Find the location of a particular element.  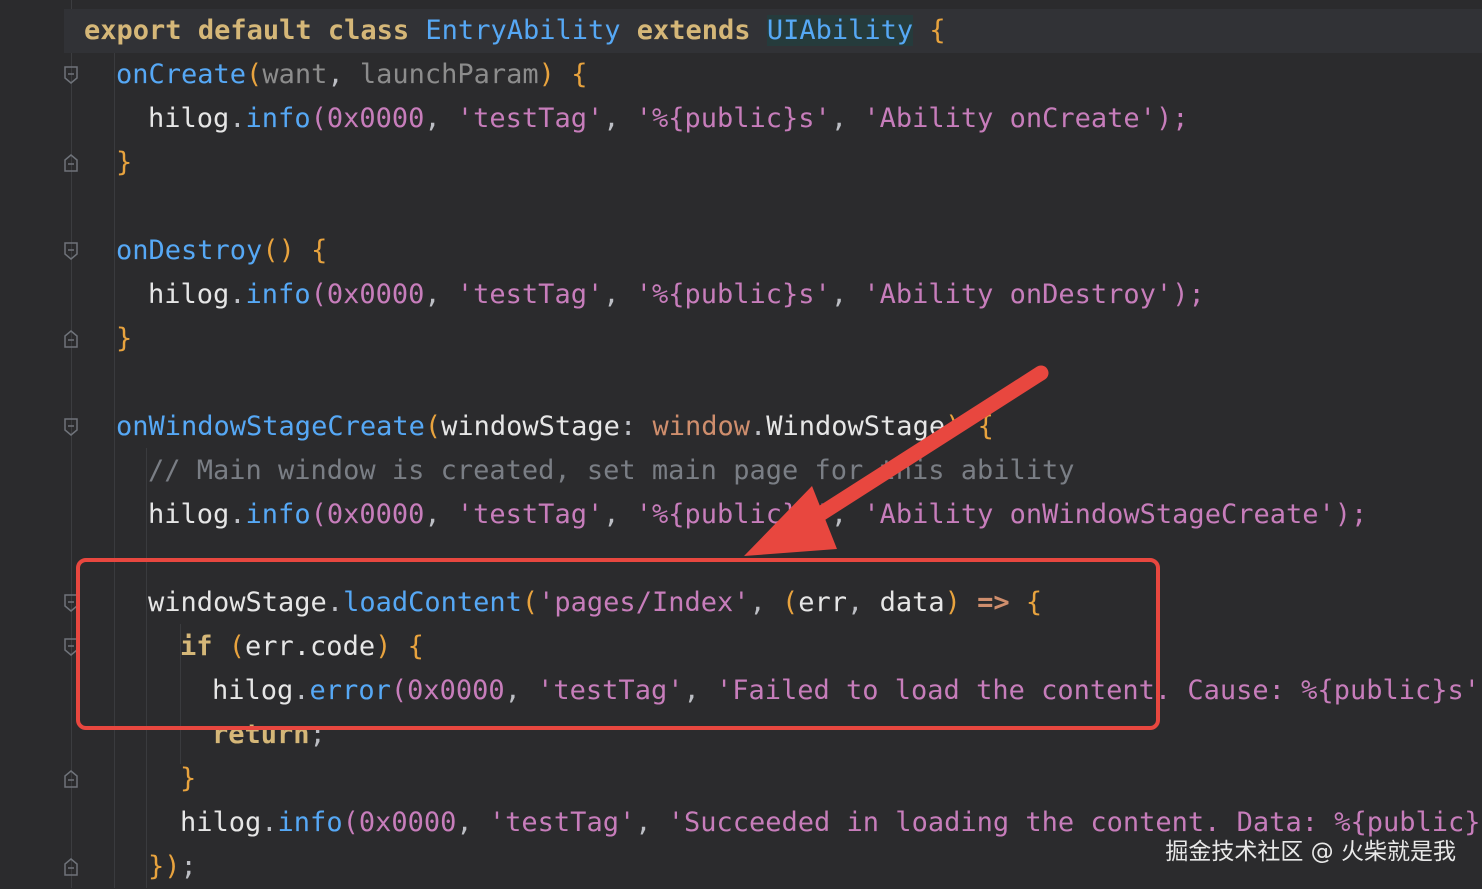

gutter-divider is located at coordinates (71, 444).